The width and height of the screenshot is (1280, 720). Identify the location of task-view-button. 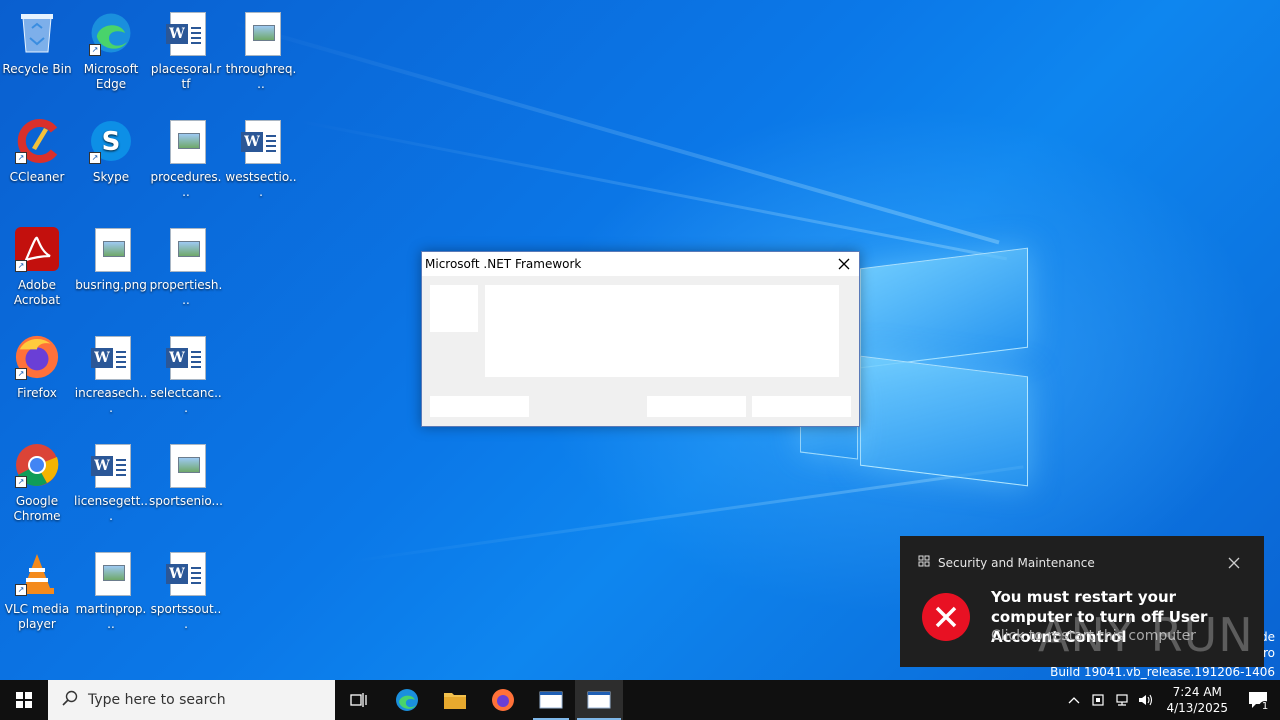
(359, 700).